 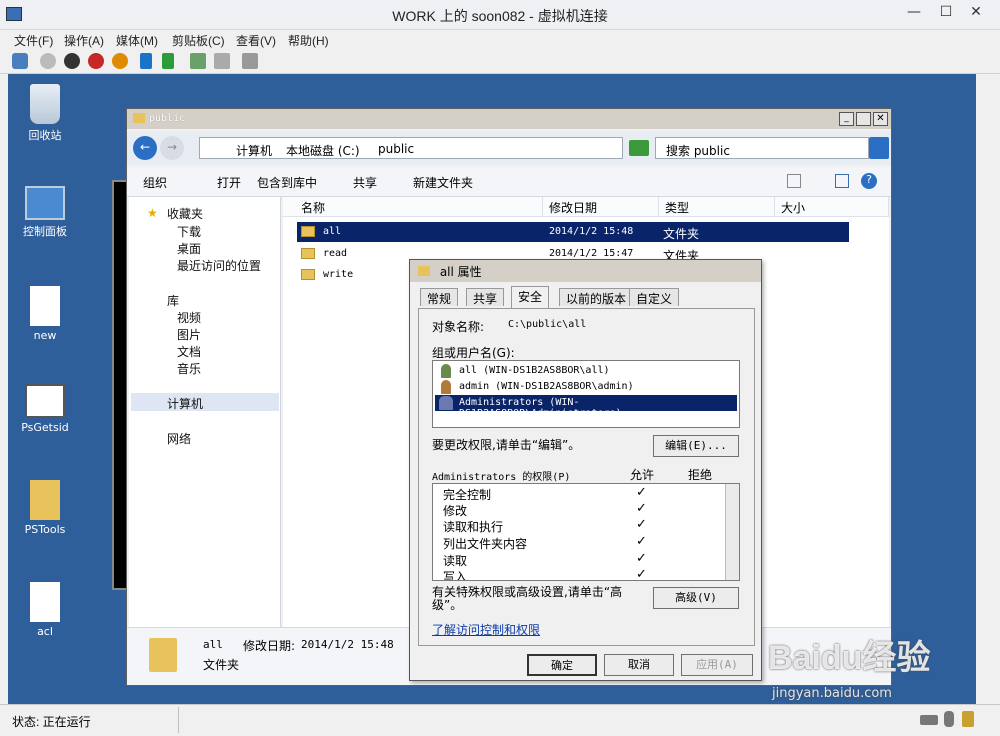 I want to click on snapshot-icon, so click(x=198, y=61).